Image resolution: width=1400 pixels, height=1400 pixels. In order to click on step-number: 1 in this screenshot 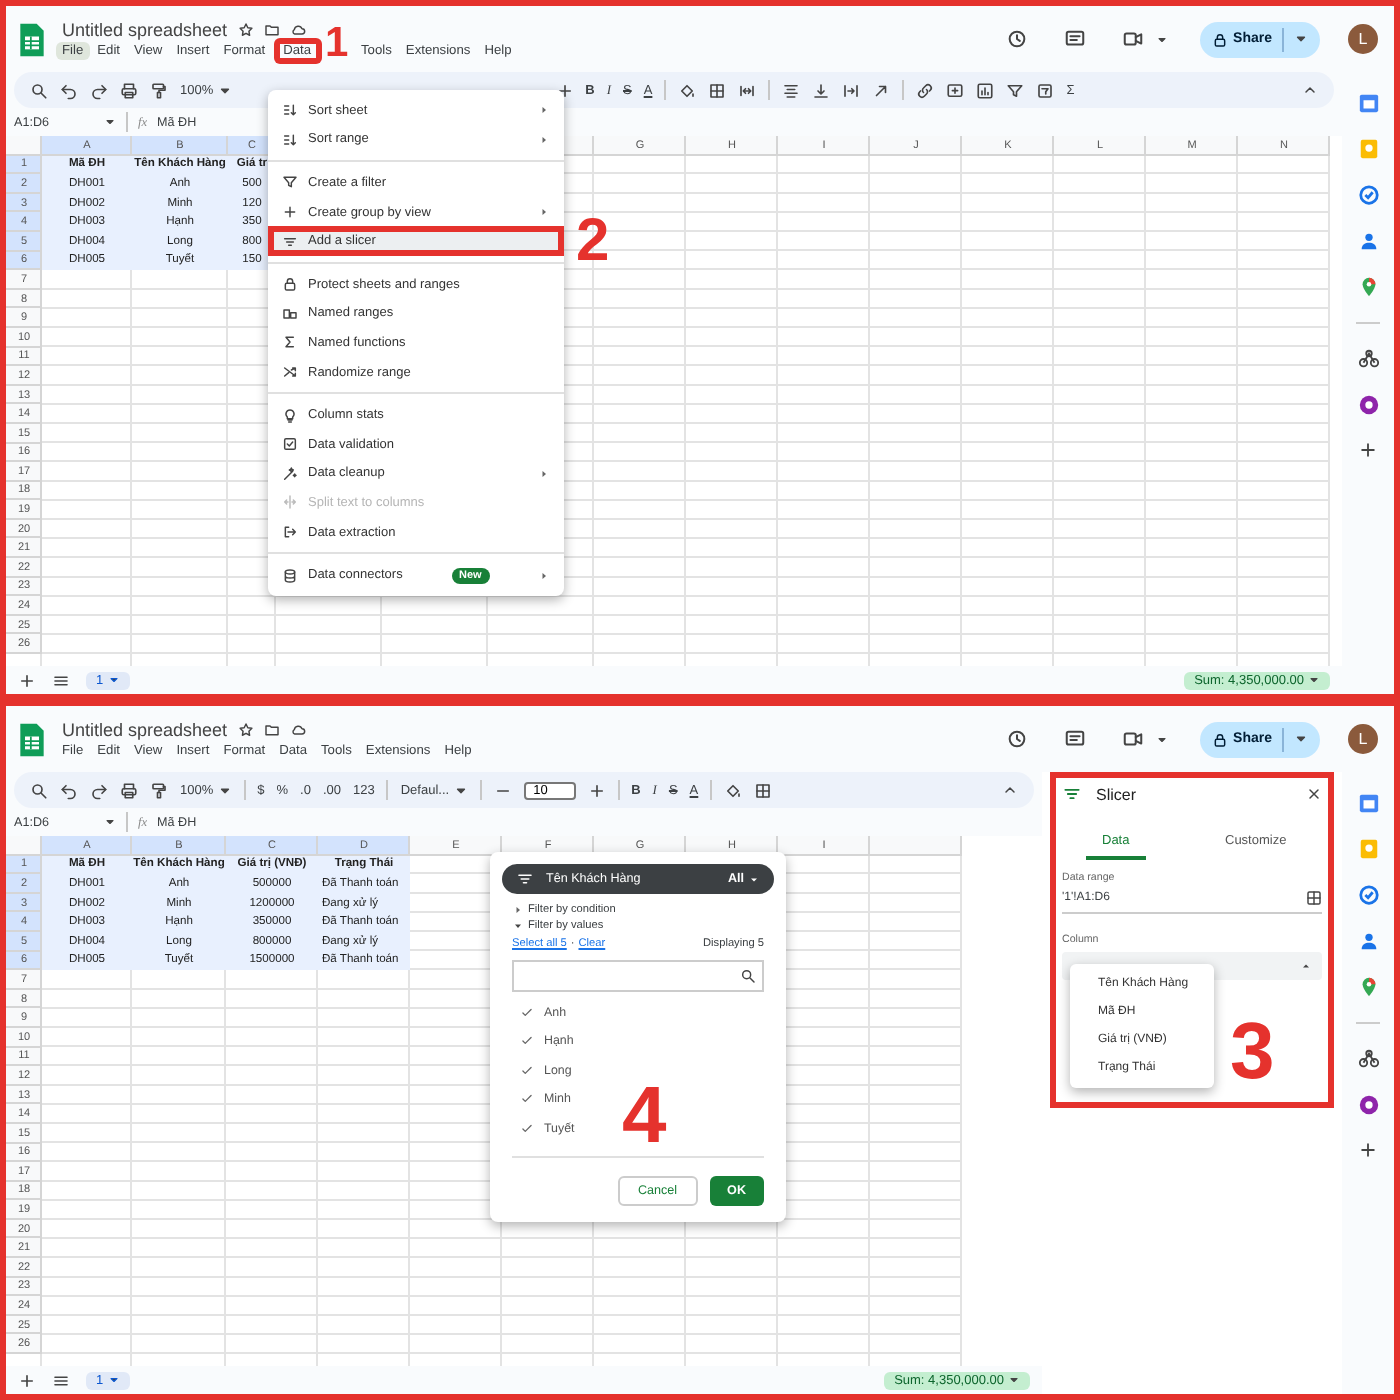, I will do `click(337, 42)`.